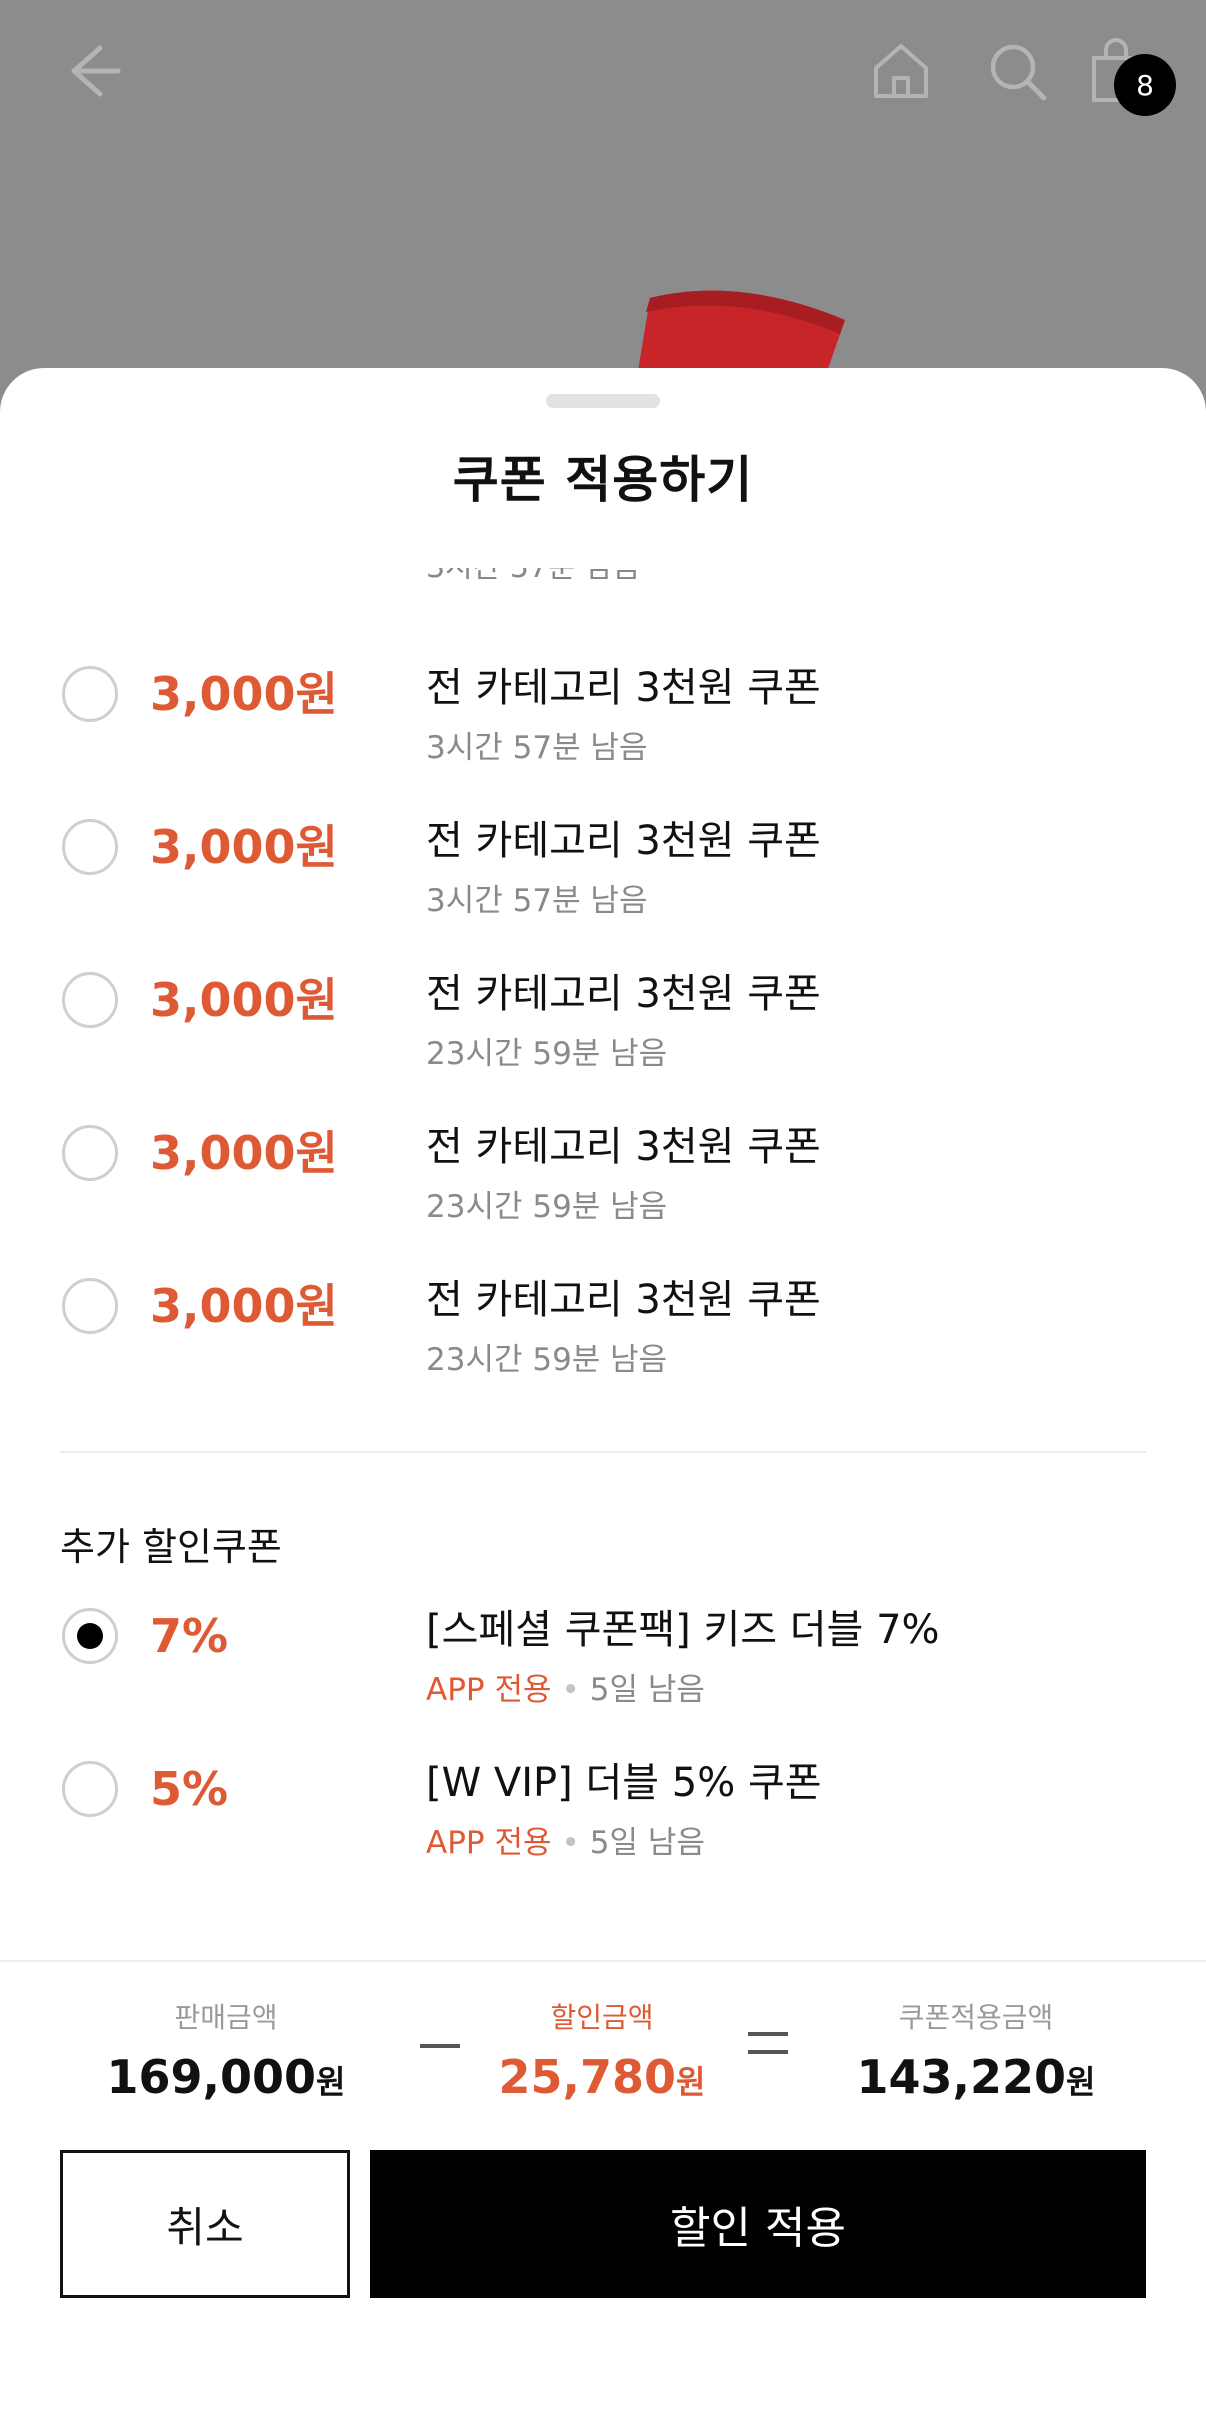 The height and width of the screenshot is (2430, 1206). Describe the element at coordinates (603, 401) in the screenshot. I see `sheet-drag-handle` at that location.